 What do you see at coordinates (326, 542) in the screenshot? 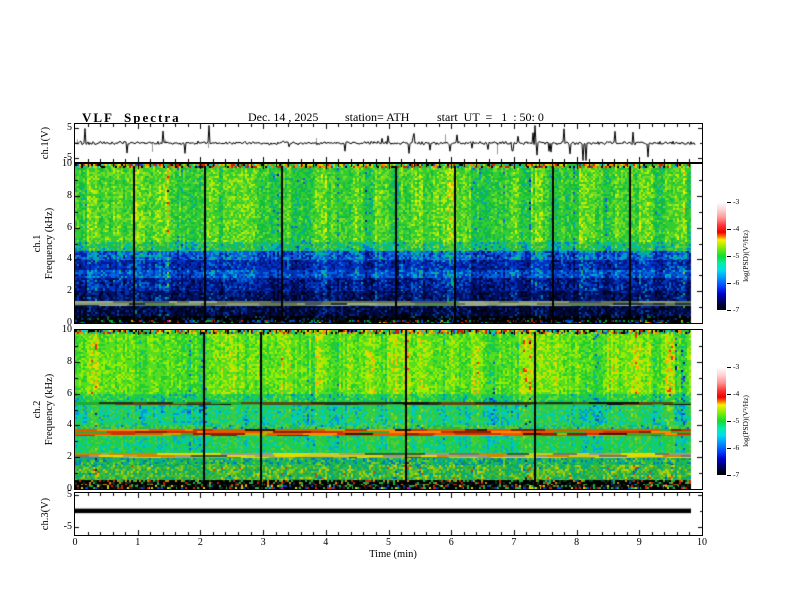
I see `x-tick-label: 4` at bounding box center [326, 542].